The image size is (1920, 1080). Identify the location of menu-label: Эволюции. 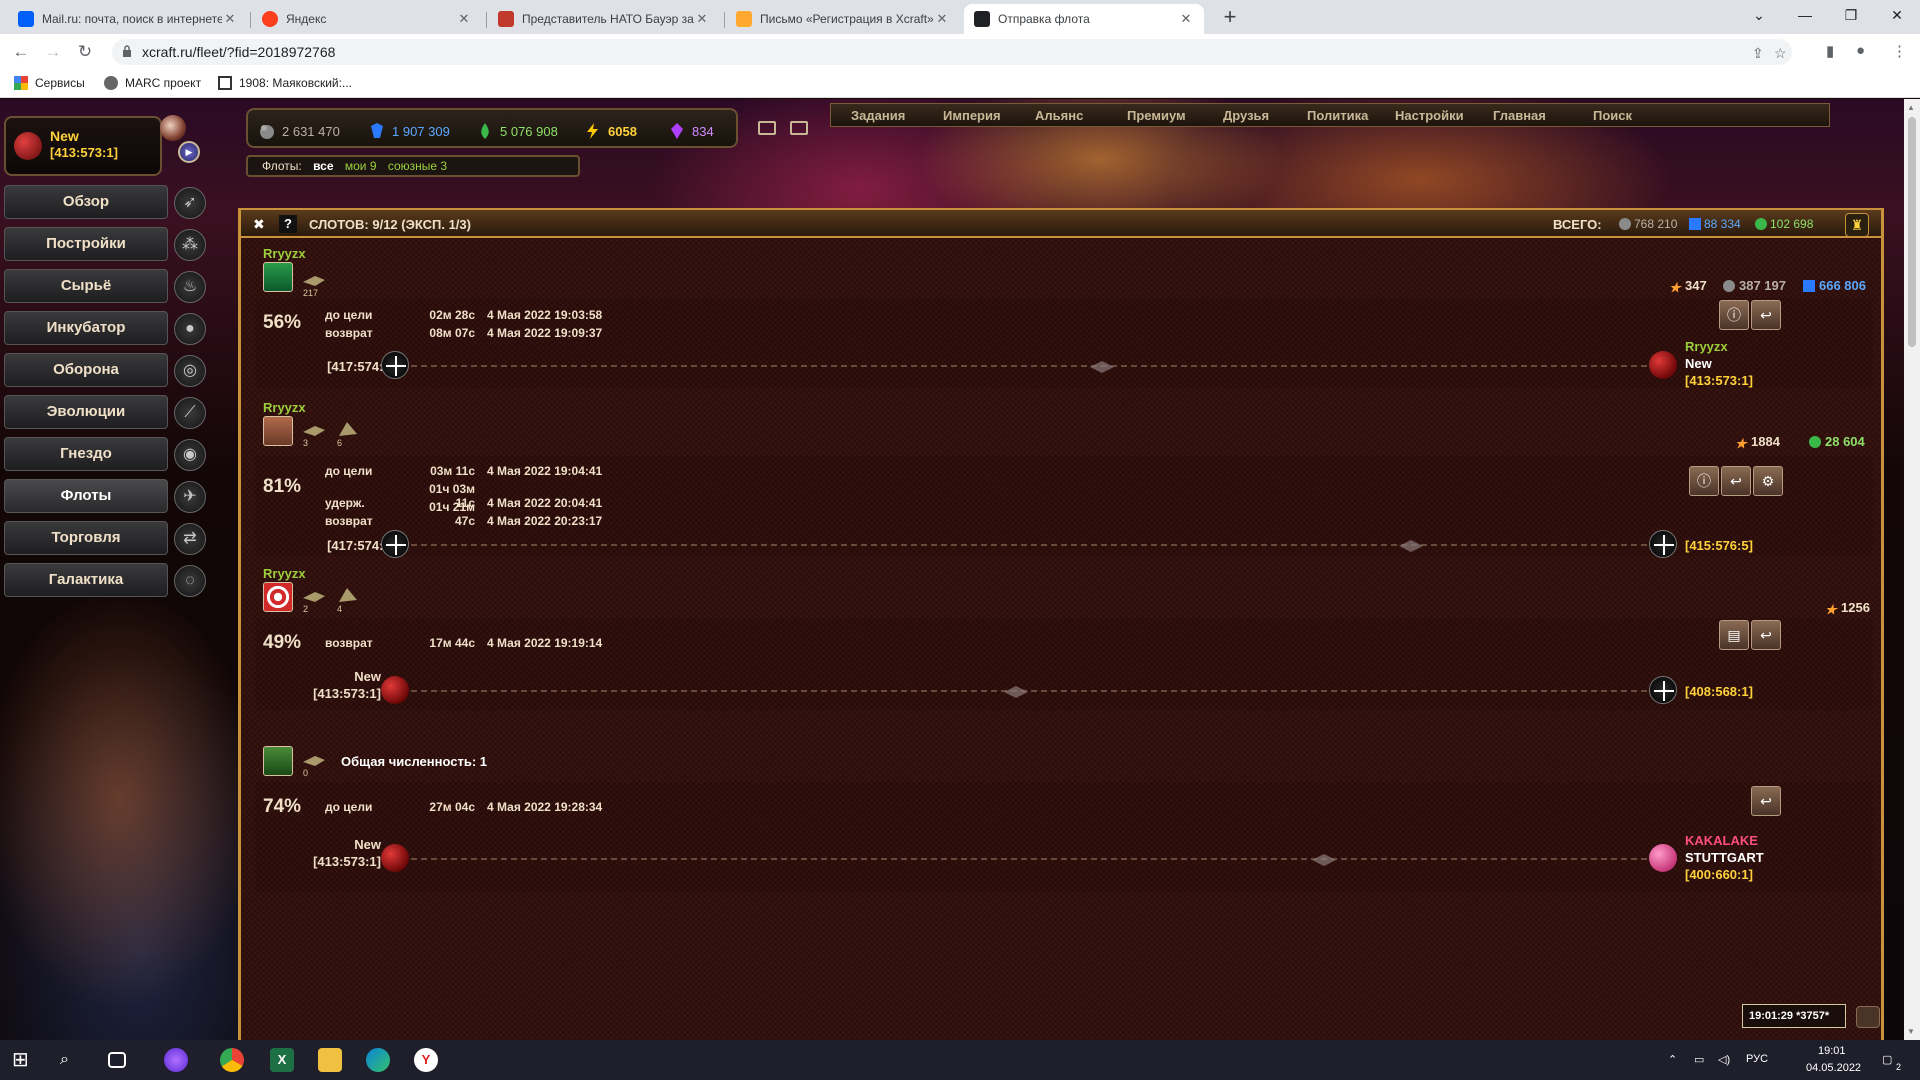
(86, 412).